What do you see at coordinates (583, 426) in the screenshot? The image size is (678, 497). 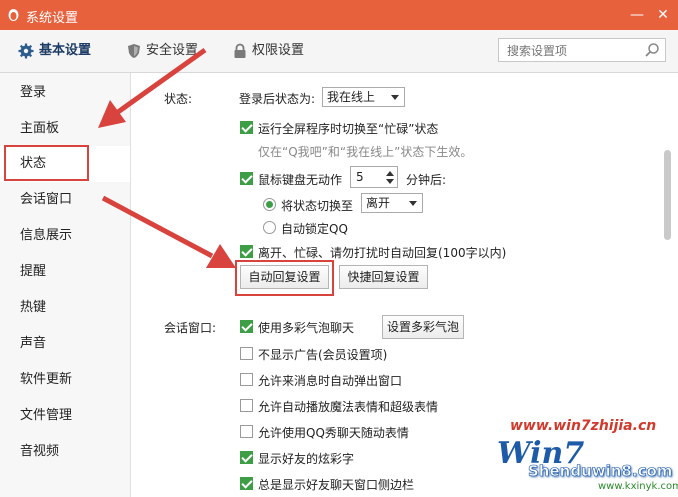 I see `watermark-url: www.win7zhijia.cn` at bounding box center [583, 426].